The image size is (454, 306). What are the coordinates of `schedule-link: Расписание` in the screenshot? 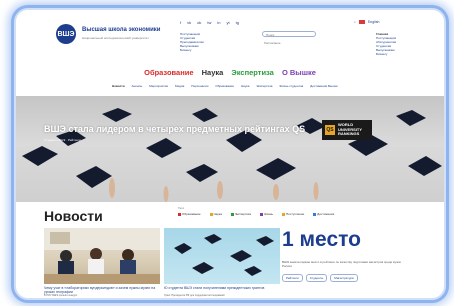 It's located at (272, 43).